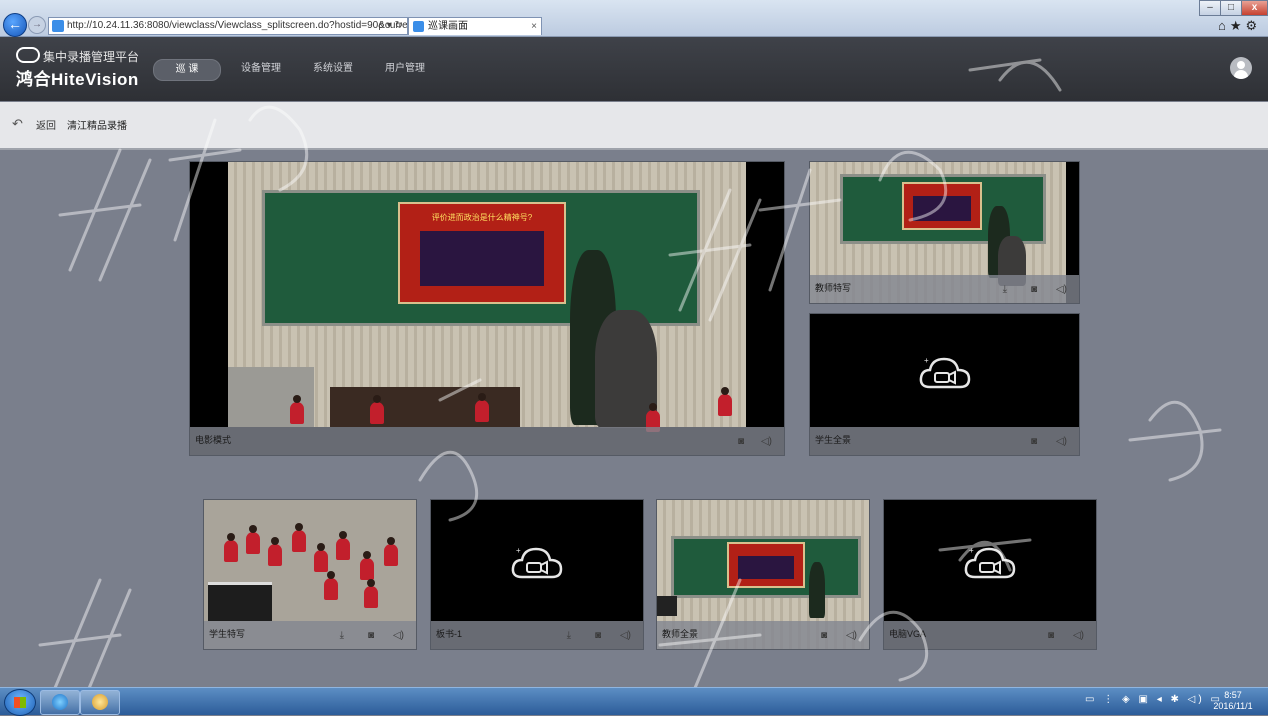  Describe the element at coordinates (1254, 8) in the screenshot. I see `window-close-button: x` at that location.